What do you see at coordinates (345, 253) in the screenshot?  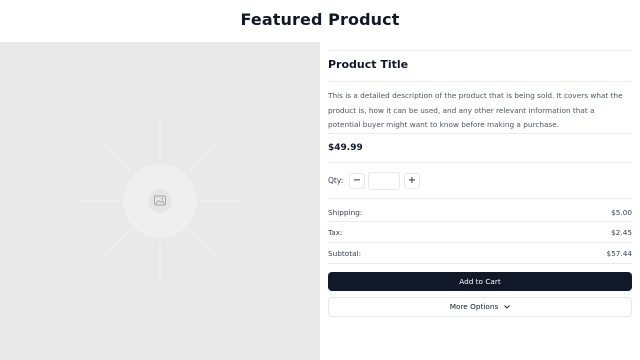 I see `subtotal-label: Subtotal:` at bounding box center [345, 253].